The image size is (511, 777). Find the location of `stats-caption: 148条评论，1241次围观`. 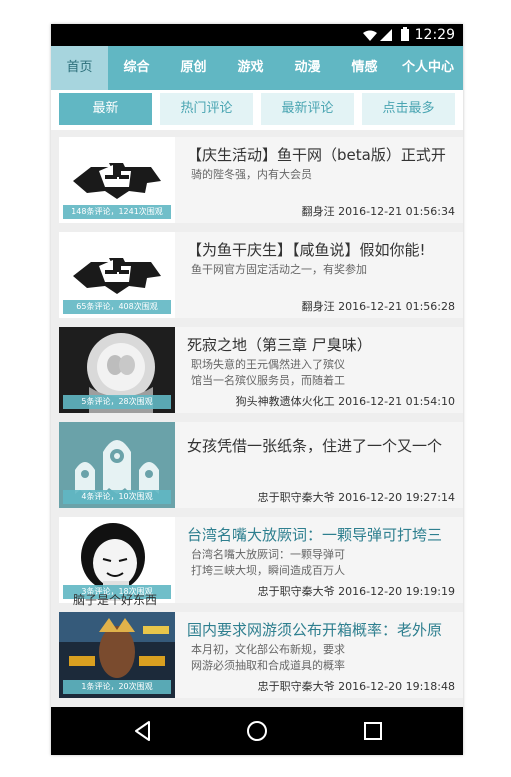

stats-caption: 148条评论，1241次围观 is located at coordinates (117, 212).